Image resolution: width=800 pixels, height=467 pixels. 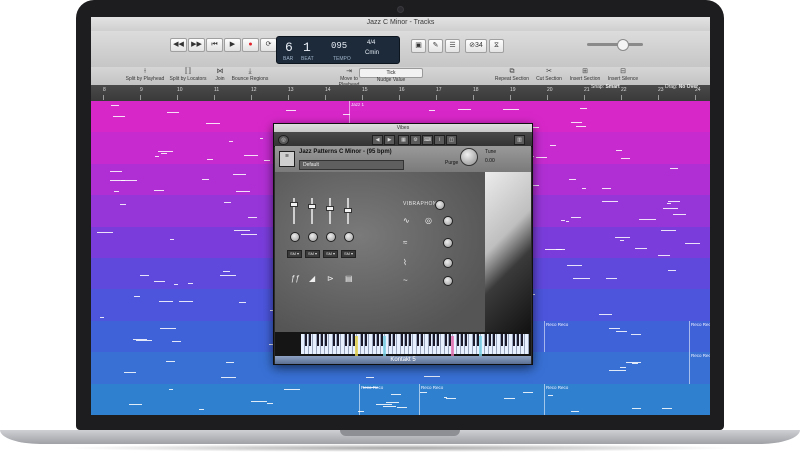 I want to click on purge-button: Purge, so click(x=451, y=163).